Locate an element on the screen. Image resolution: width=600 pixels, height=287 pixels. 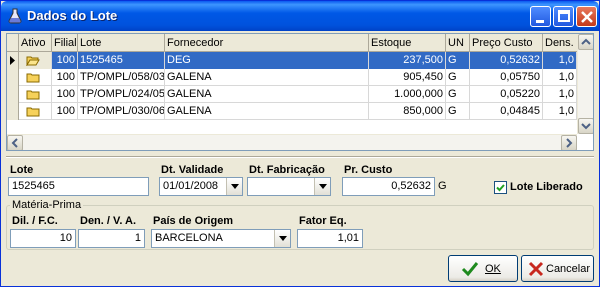
title-bar: Dados do Lote is located at coordinates (300, 16).